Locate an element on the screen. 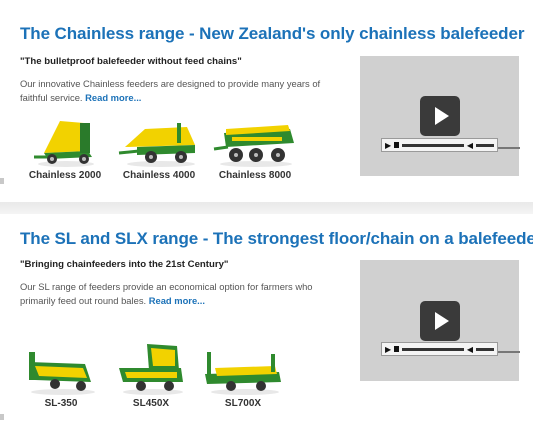 This screenshot has height=425, width=533. product-sl700x: SL700X is located at coordinates (243, 376).